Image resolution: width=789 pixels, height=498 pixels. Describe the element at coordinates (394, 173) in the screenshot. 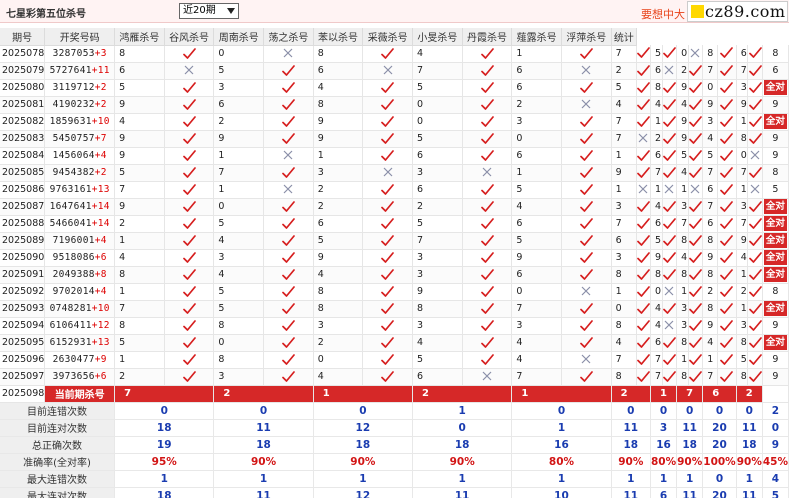

I see `table-row: 2025085 9454382+2 5 7 3 3 1 9 7 4 7 7 8` at that location.